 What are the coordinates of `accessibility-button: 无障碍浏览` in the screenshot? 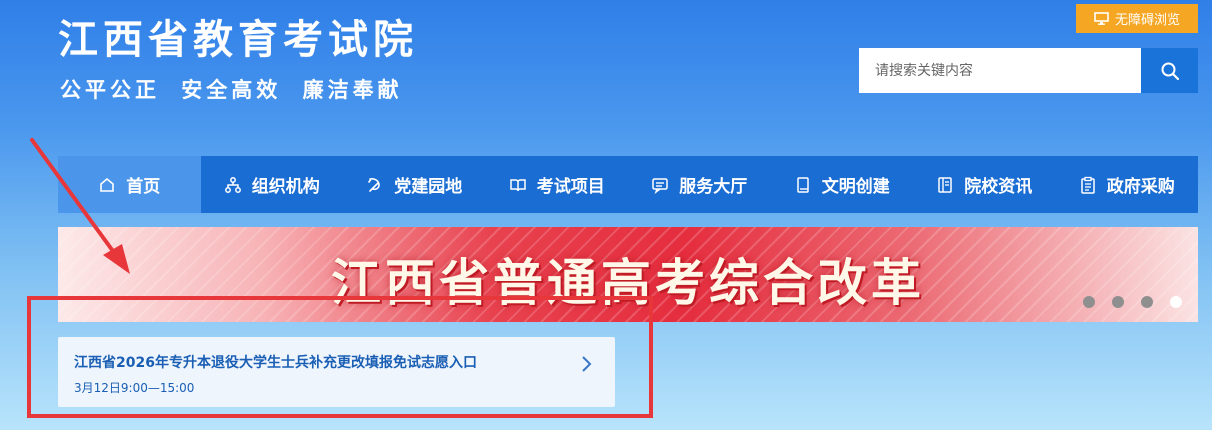 It's located at (1137, 18).